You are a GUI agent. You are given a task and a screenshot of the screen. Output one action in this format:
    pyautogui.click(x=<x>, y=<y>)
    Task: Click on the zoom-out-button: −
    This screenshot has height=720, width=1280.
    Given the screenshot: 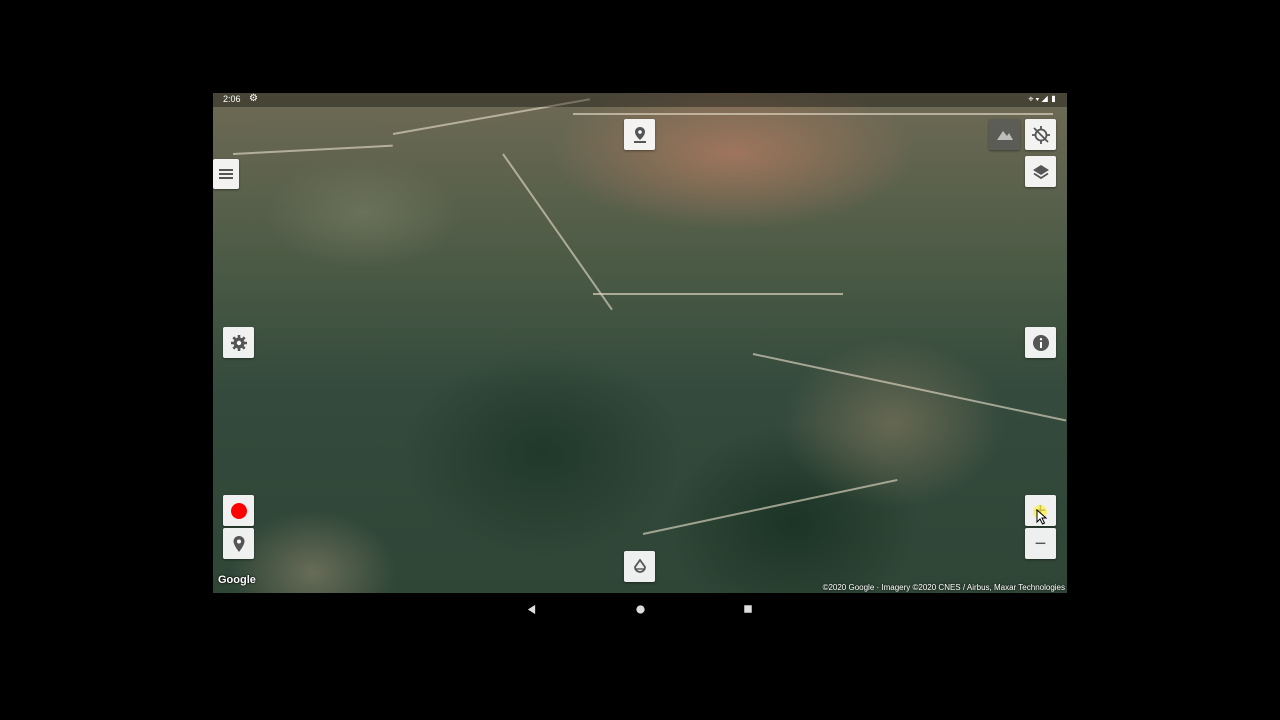 What is the action you would take?
    pyautogui.click(x=1040, y=543)
    